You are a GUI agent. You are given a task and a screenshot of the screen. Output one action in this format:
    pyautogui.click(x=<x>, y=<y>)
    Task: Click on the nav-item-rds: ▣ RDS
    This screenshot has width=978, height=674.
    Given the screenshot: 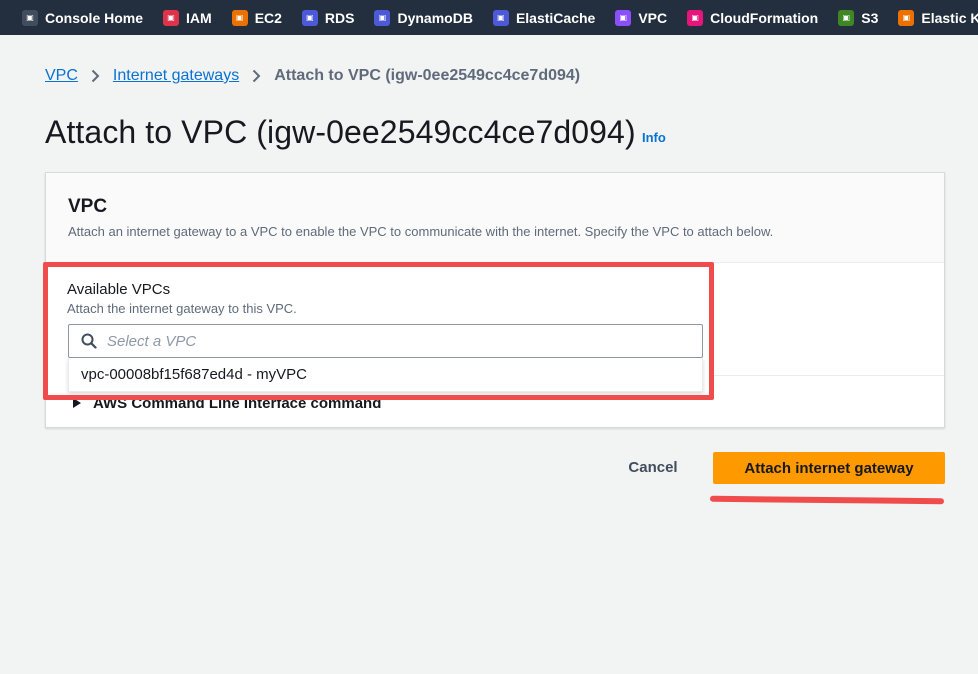 What is the action you would take?
    pyautogui.click(x=328, y=17)
    